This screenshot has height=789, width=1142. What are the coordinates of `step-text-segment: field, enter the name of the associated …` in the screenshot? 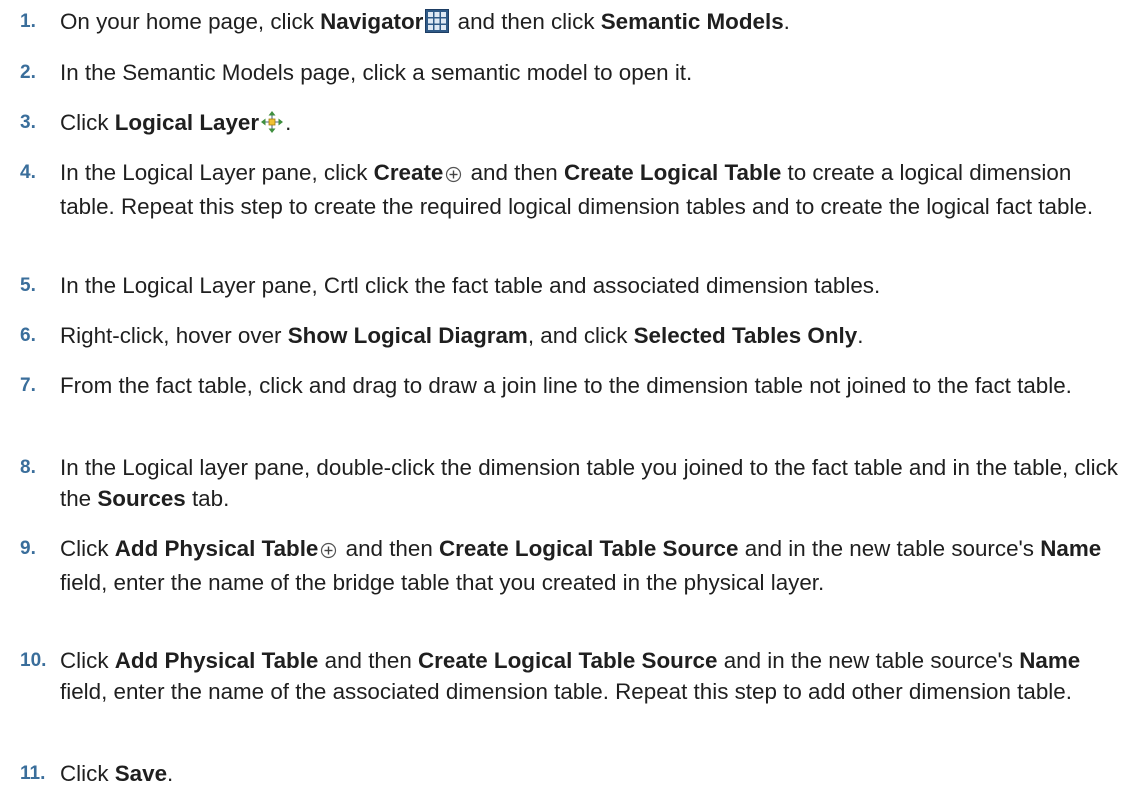 It's located at (566, 691).